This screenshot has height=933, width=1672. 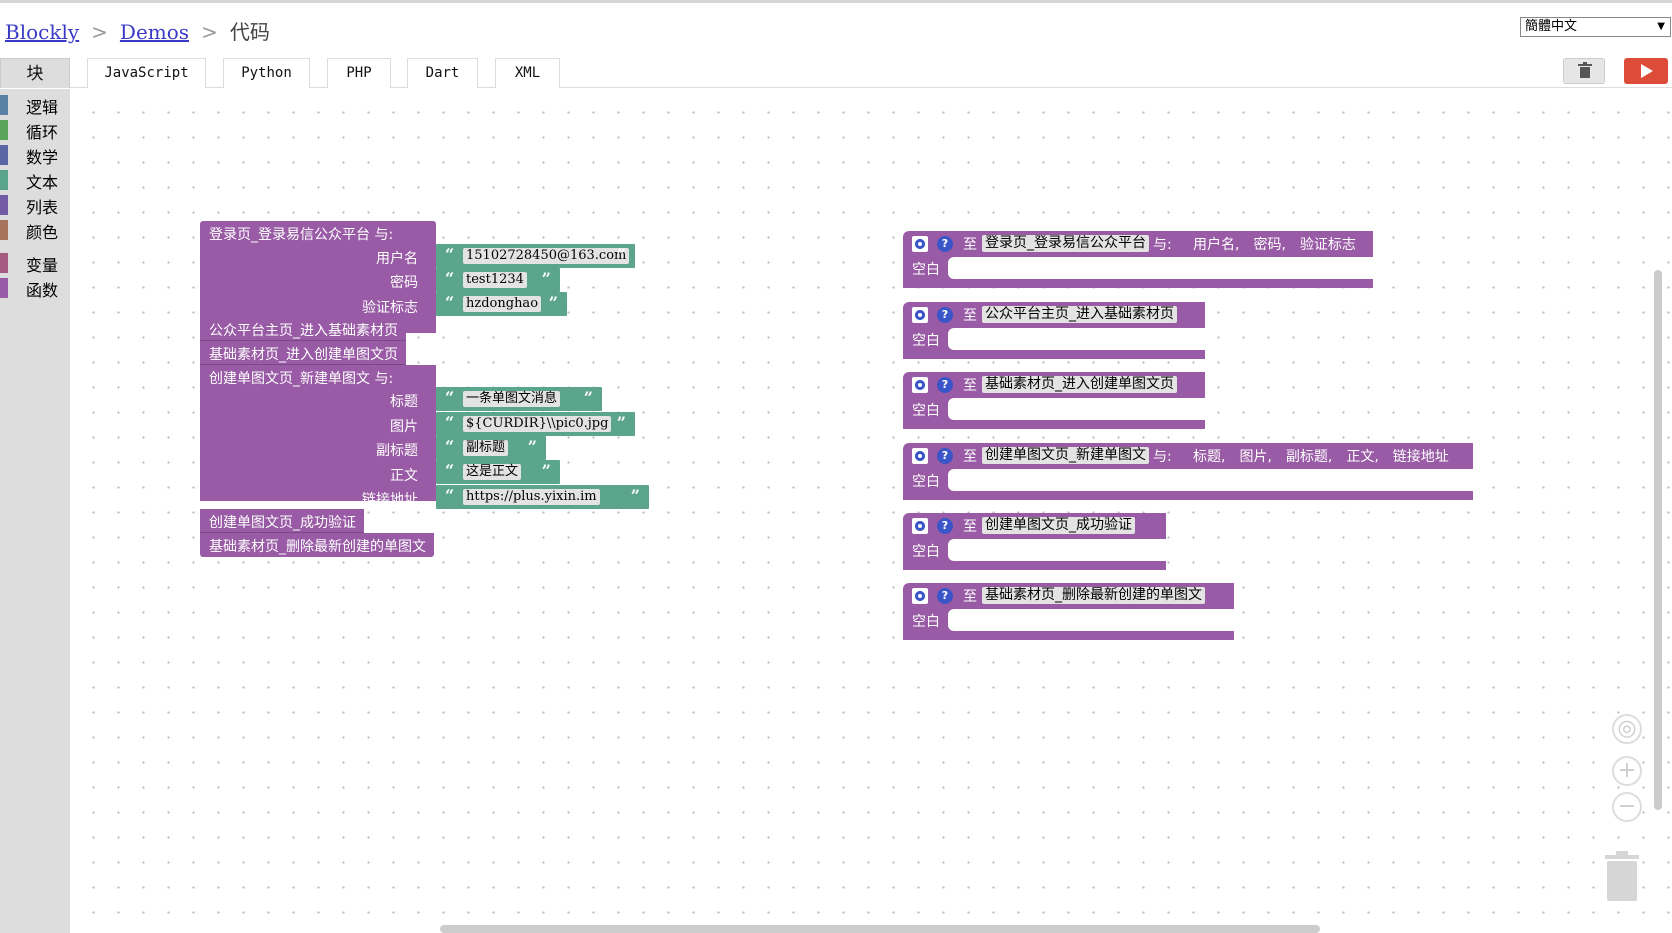 I want to click on tab-dart: Dart, so click(x=442, y=73).